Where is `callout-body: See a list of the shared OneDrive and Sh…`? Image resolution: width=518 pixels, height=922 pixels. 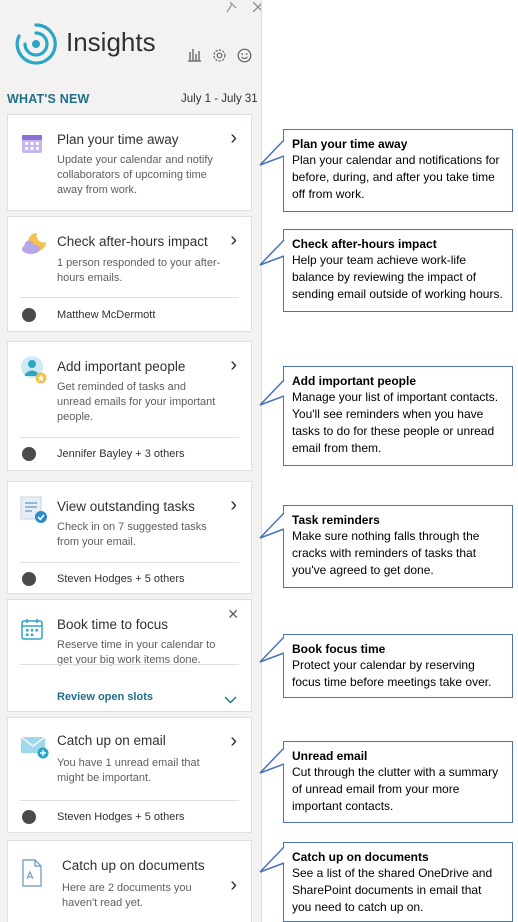
callout-body: See a list of the shared OneDrive and Sh… is located at coordinates (392, 890).